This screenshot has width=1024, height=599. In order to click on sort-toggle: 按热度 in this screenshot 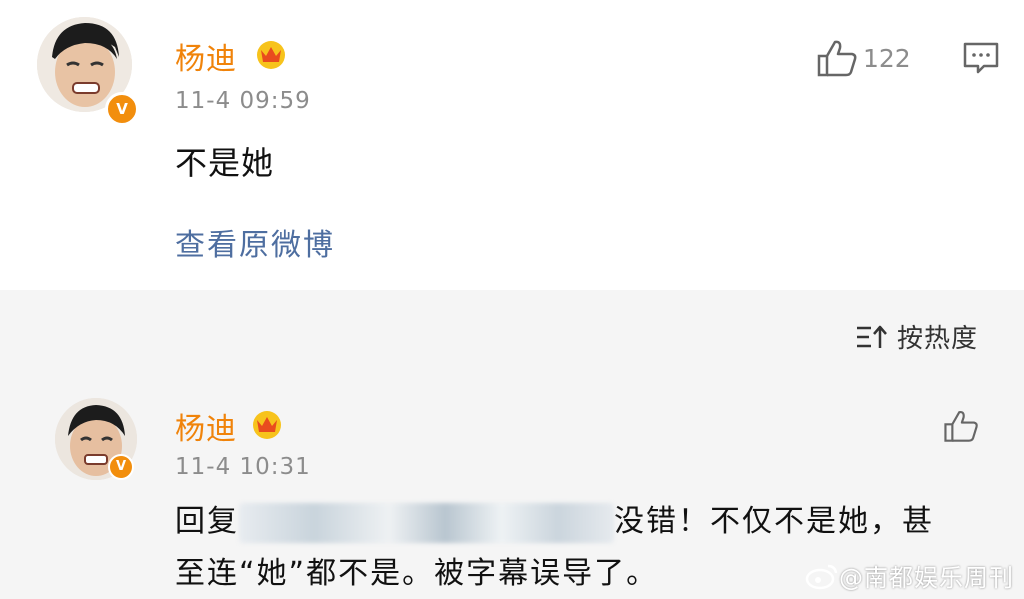, I will do `click(916, 336)`.